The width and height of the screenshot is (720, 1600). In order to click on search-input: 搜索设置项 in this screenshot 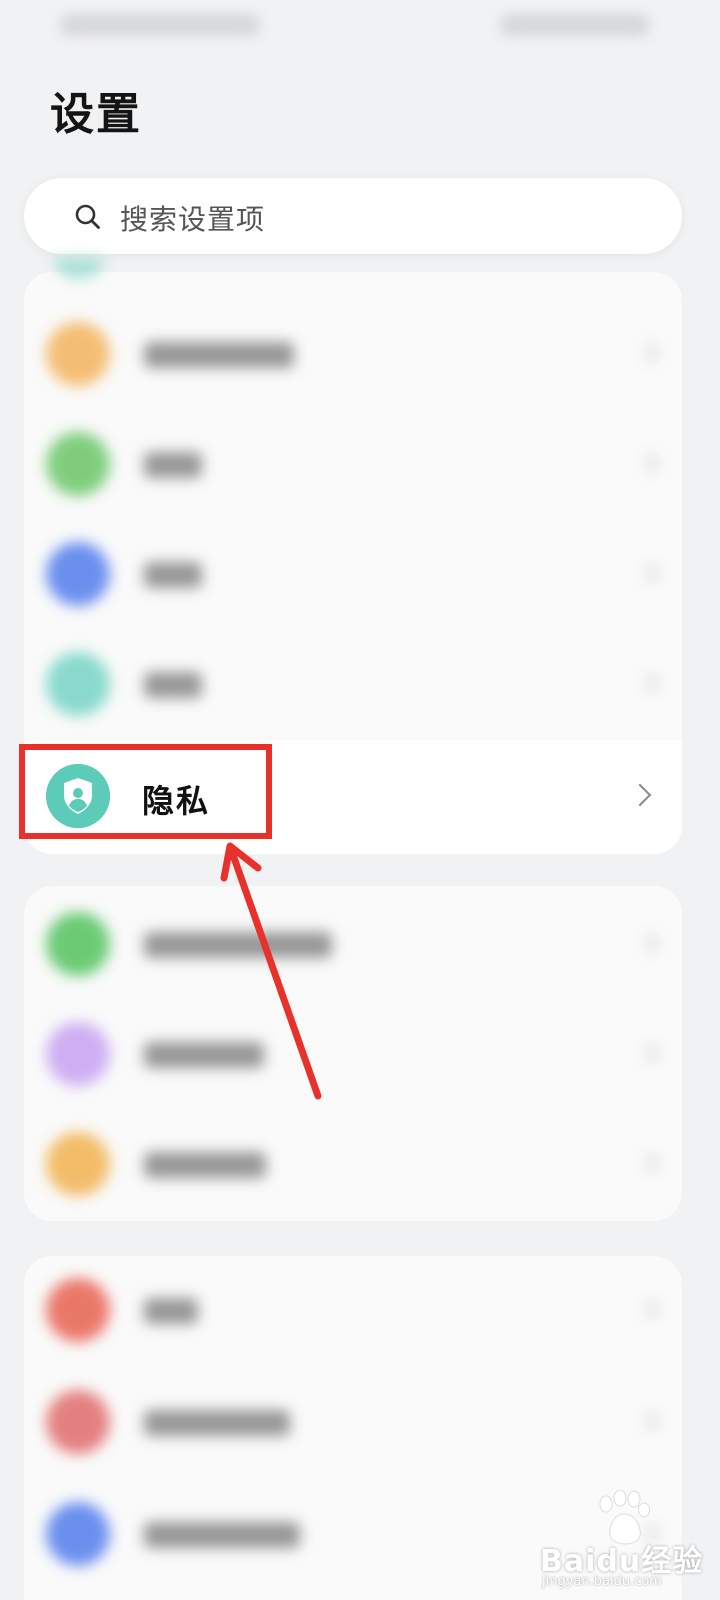, I will do `click(353, 216)`.